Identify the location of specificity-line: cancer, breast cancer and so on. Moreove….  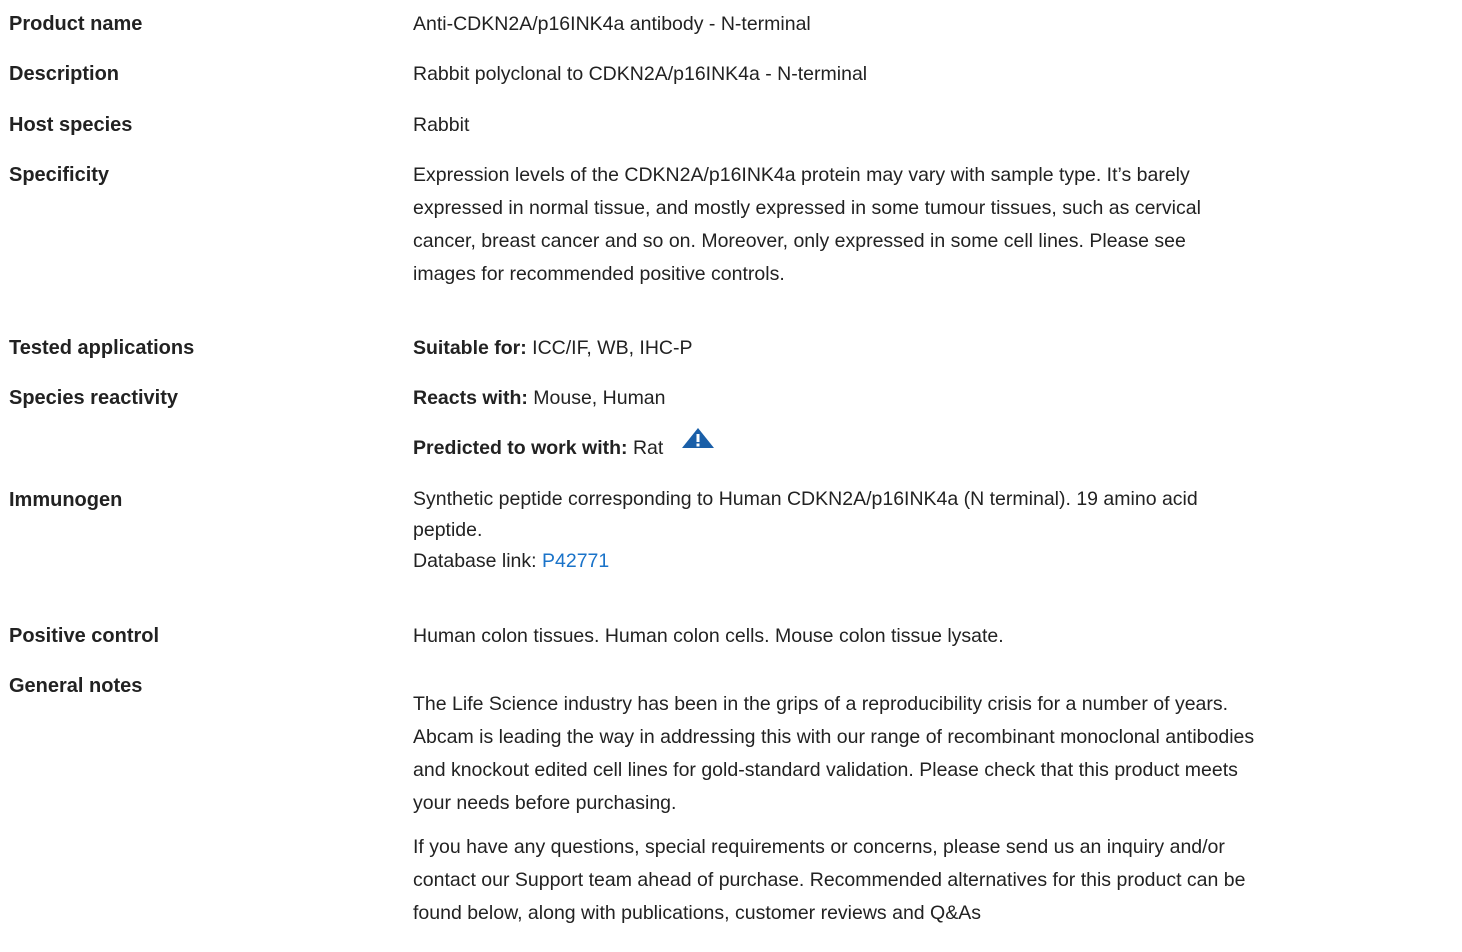
(799, 241).